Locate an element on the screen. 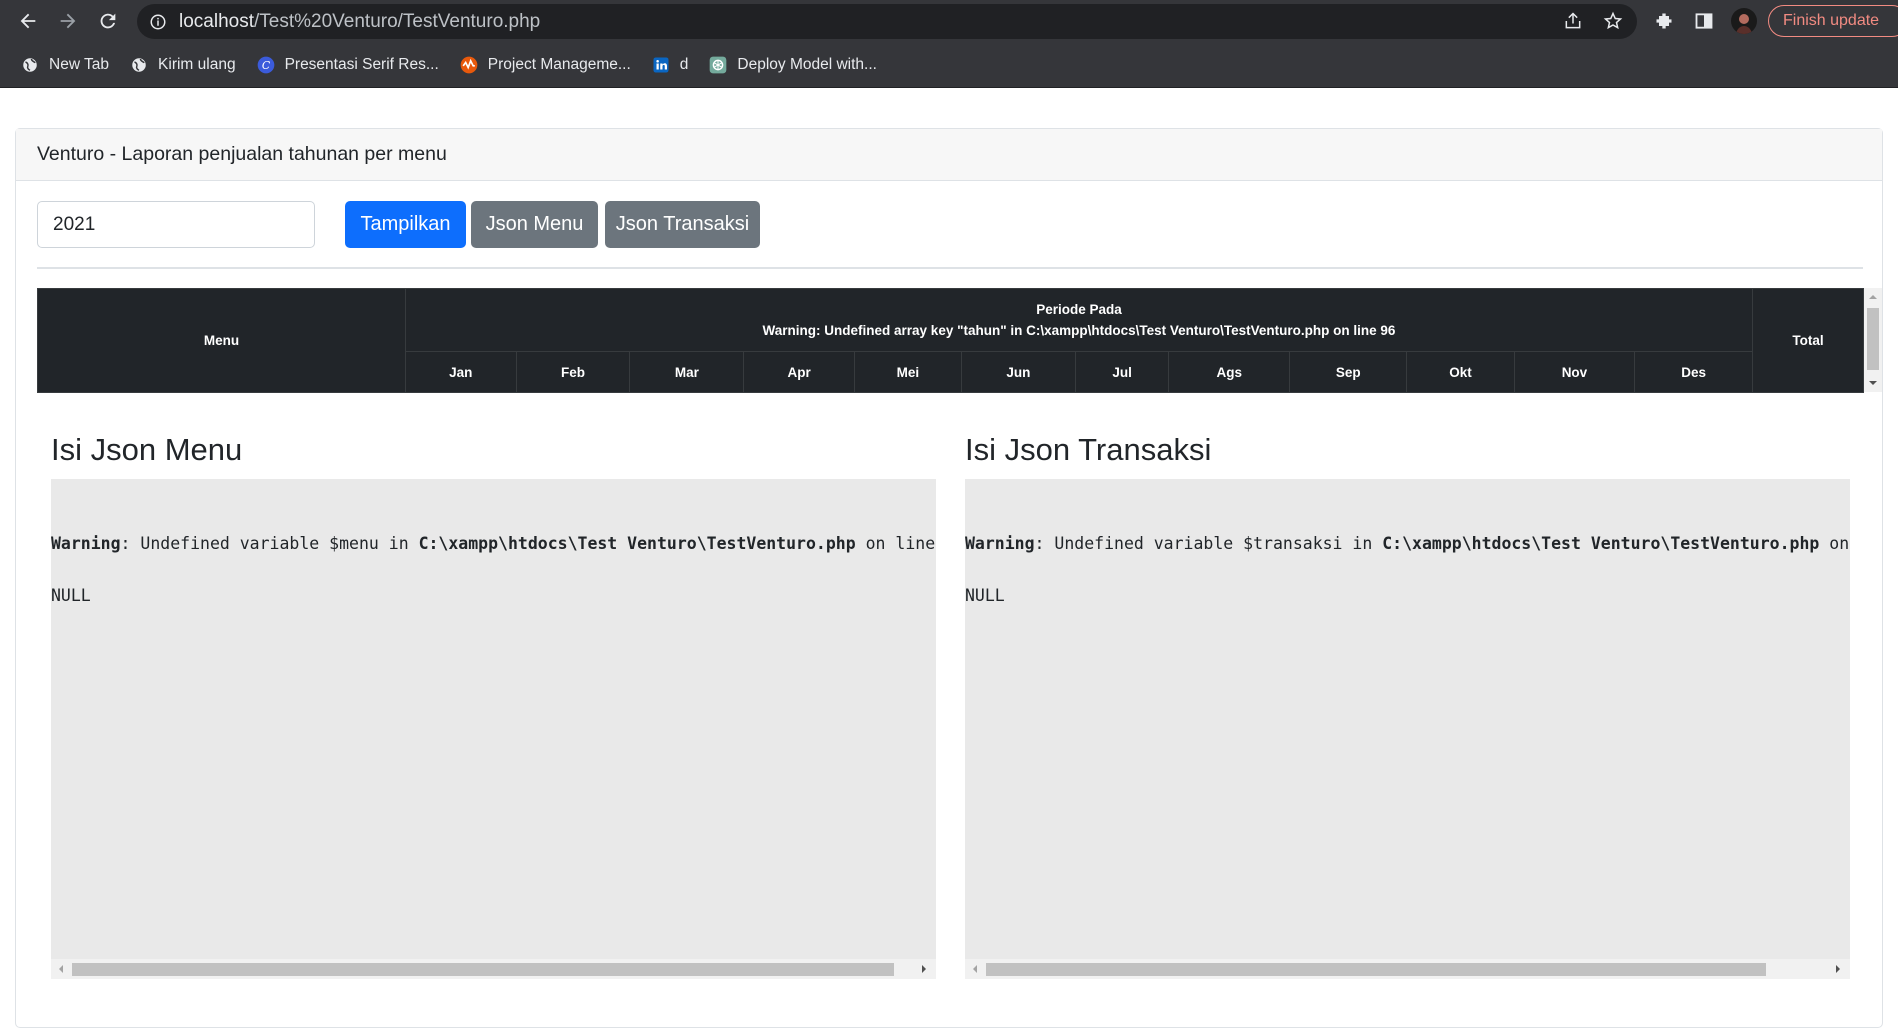 This screenshot has width=1898, height=1028. month-header-mei: Mei is located at coordinates (907, 372).